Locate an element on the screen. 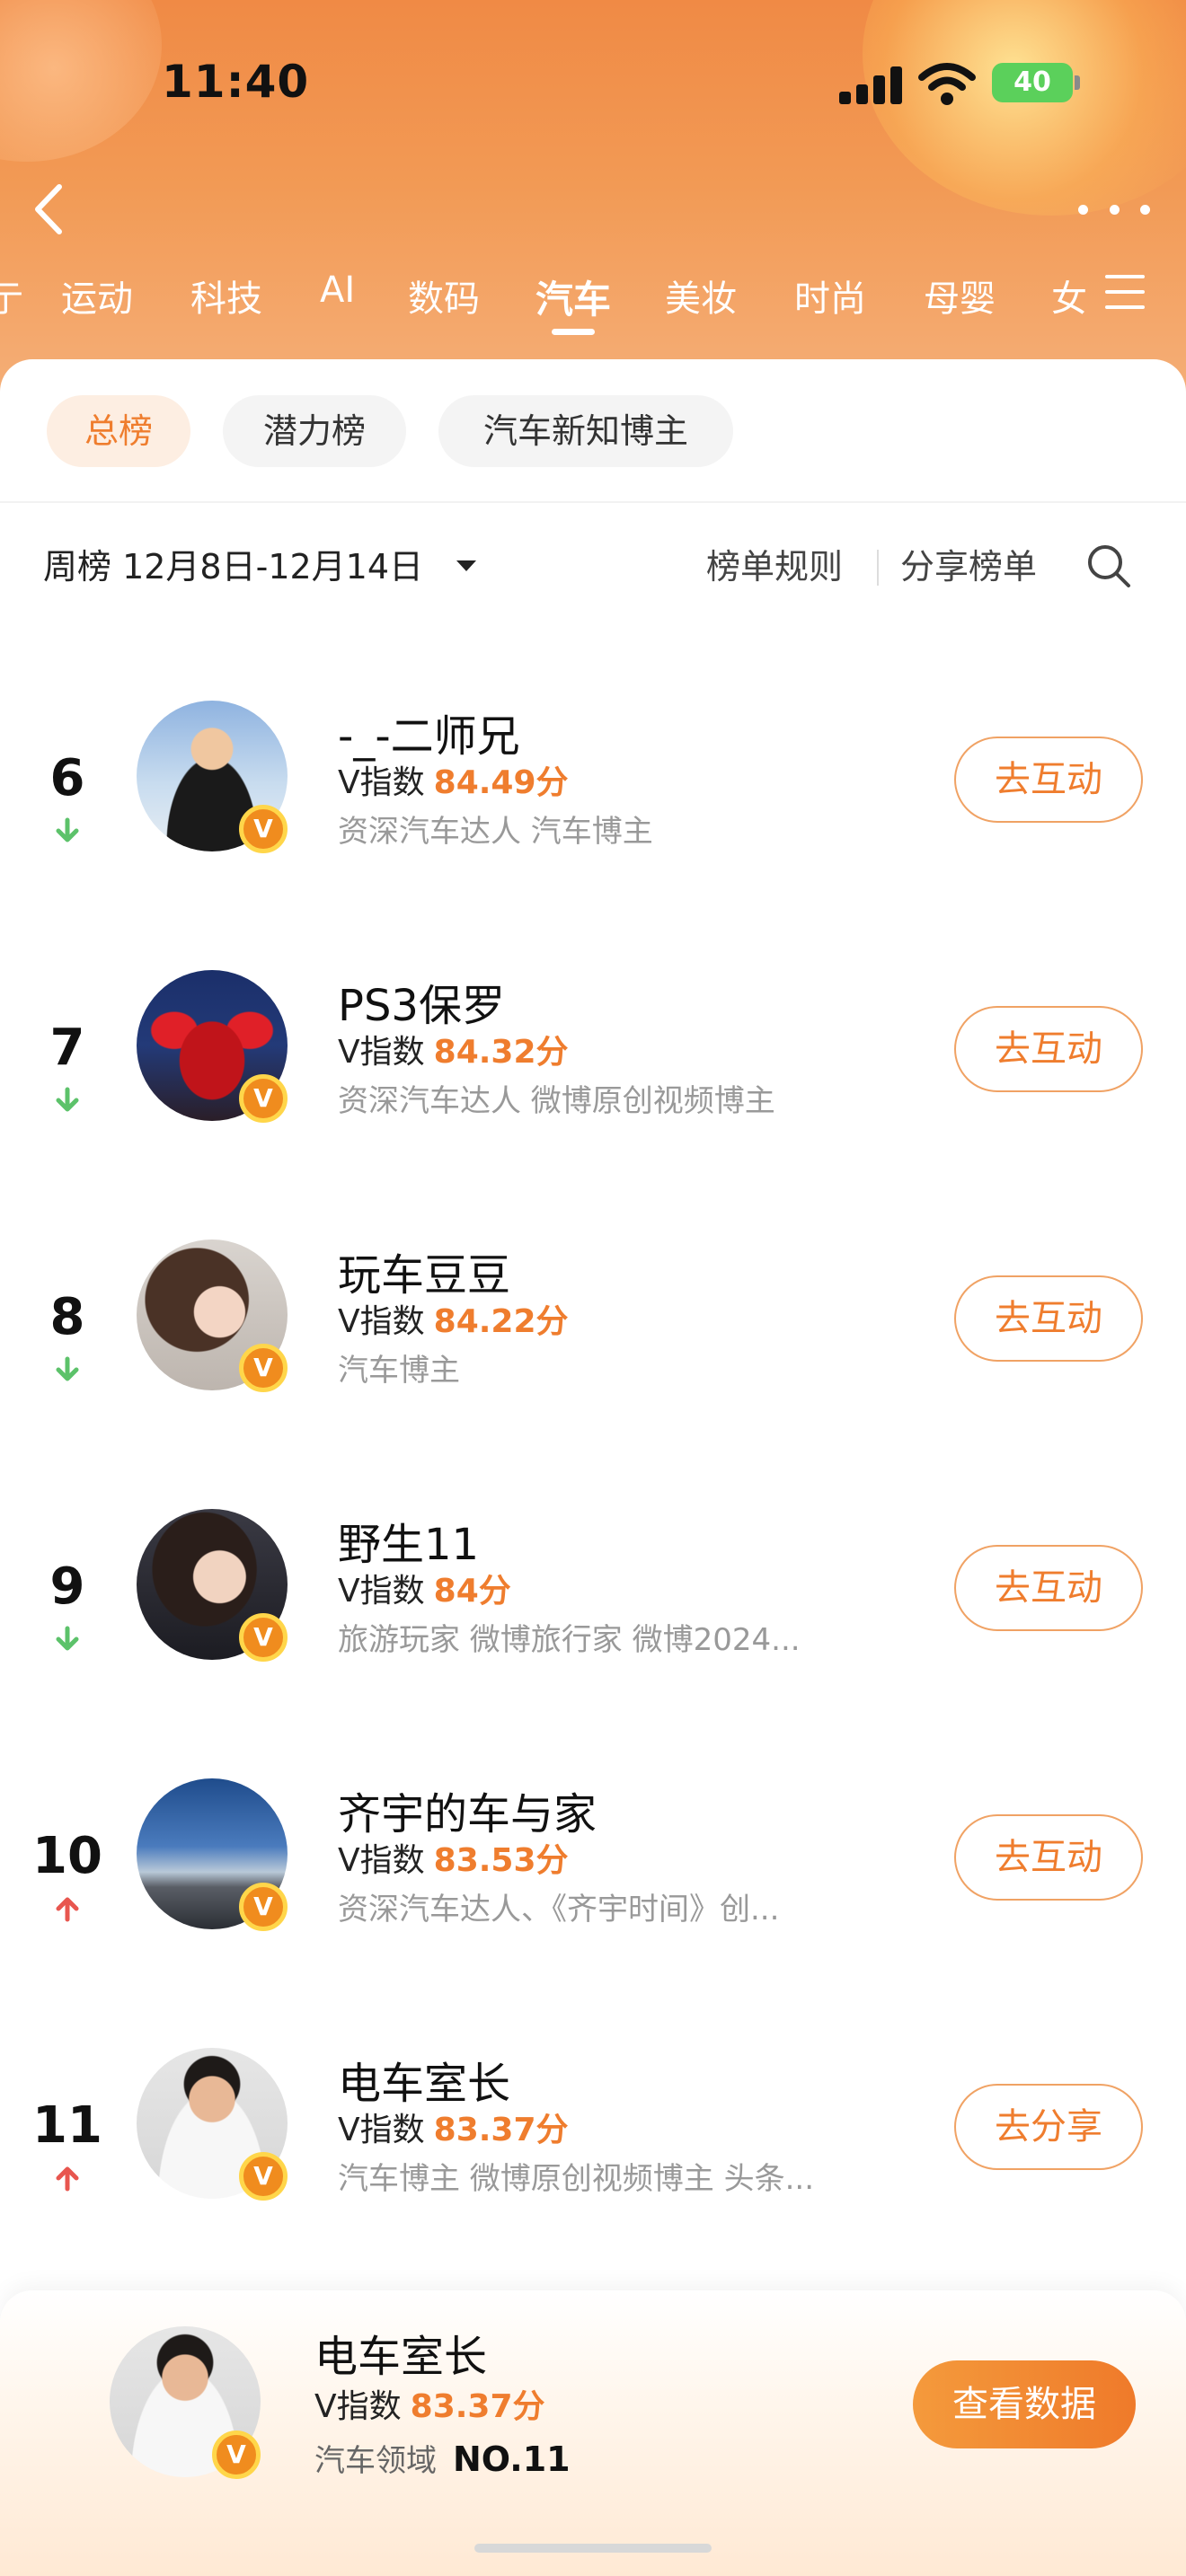  rank-number: 8 is located at coordinates (67, 1317).